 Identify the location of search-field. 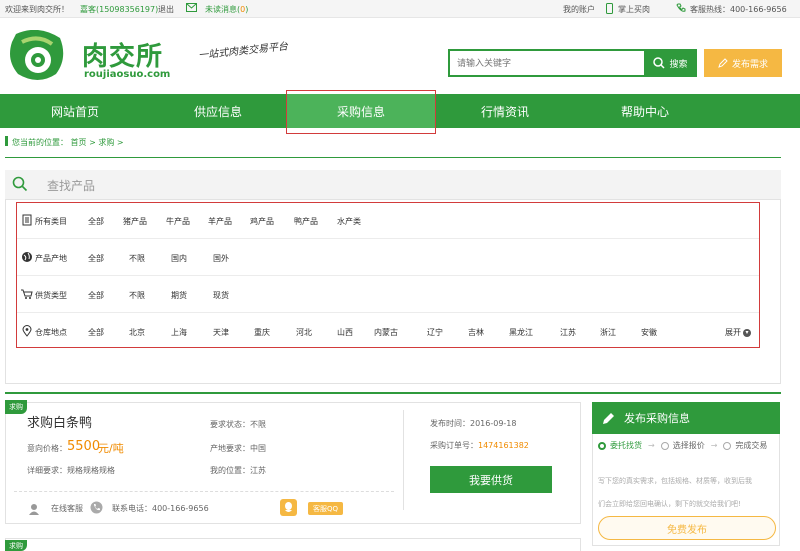
(546, 63).